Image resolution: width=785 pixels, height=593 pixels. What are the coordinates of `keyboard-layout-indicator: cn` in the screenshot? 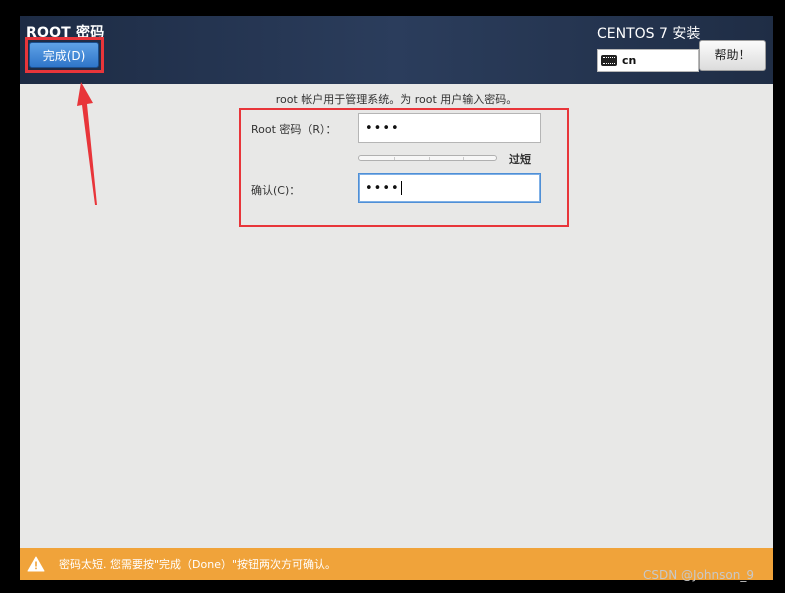 It's located at (648, 60).